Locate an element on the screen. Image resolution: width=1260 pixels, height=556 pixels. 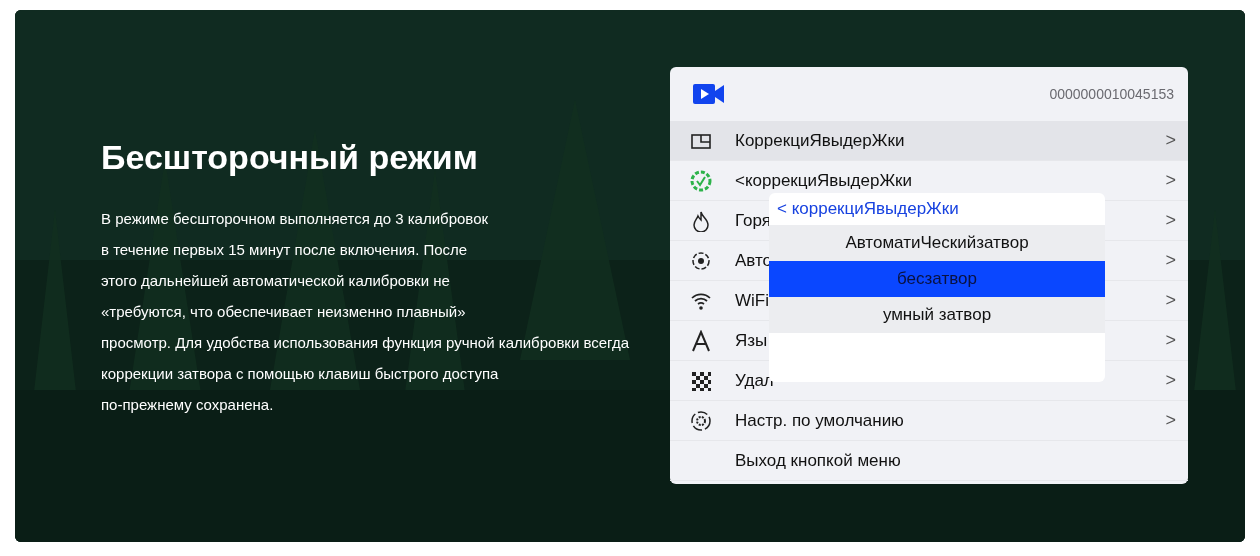
target-icon is located at coordinates (701, 260).